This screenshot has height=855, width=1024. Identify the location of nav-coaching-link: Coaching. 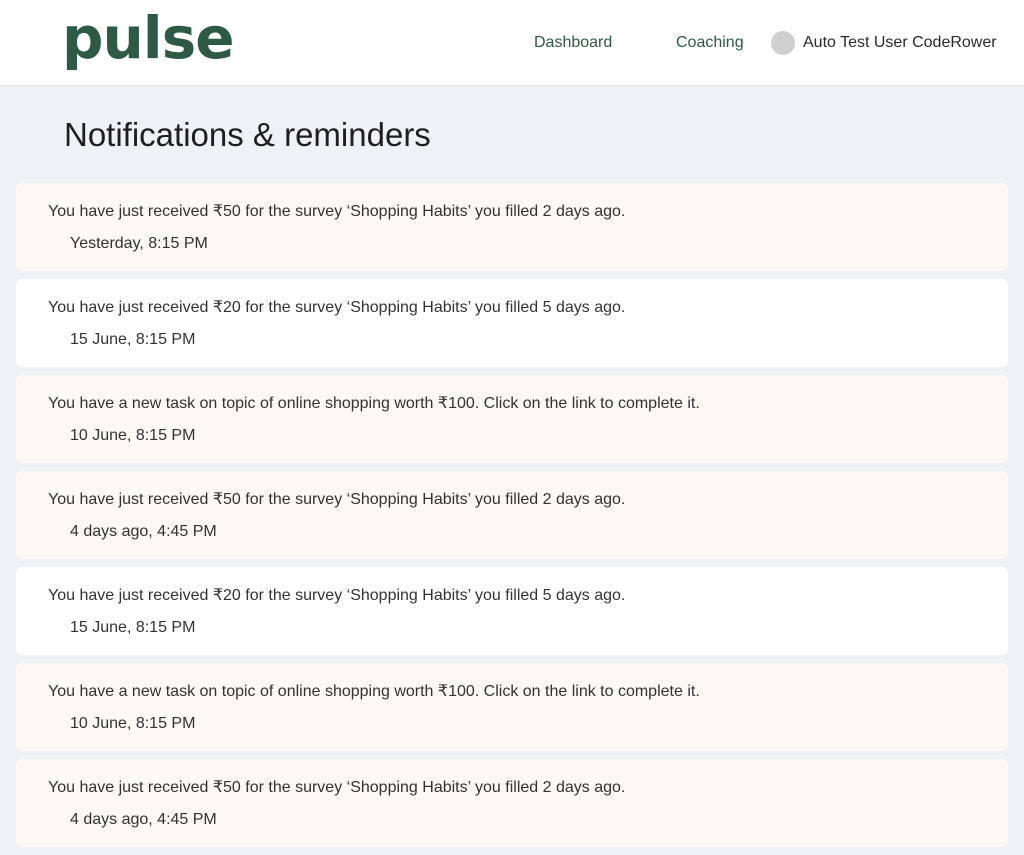
(710, 43).